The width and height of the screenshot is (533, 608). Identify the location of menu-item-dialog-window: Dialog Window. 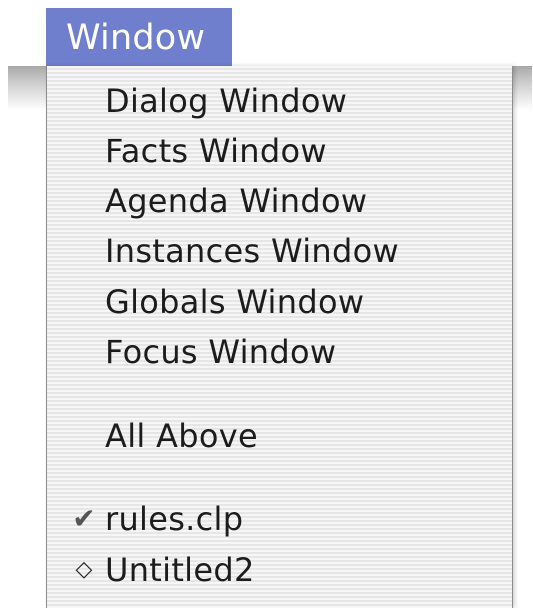
(226, 101).